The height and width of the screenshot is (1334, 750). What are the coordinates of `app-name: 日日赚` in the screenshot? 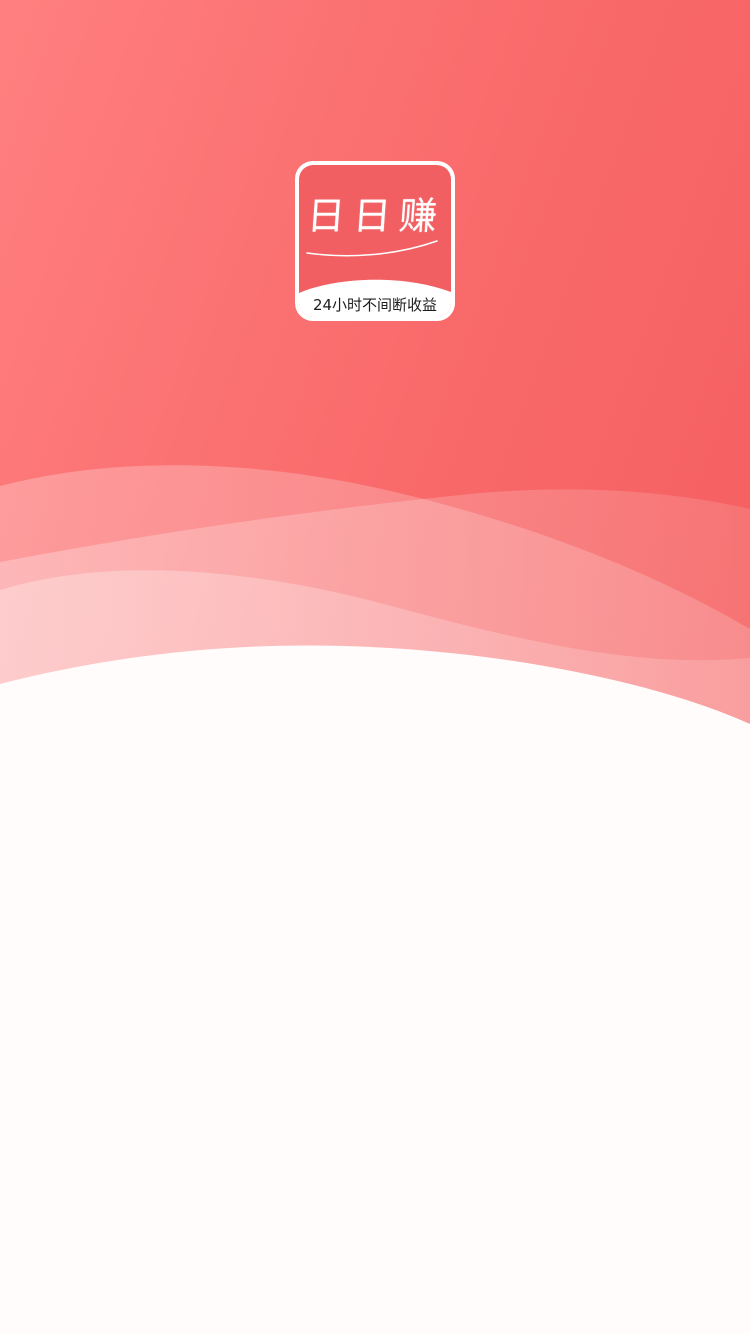 It's located at (376, 216).